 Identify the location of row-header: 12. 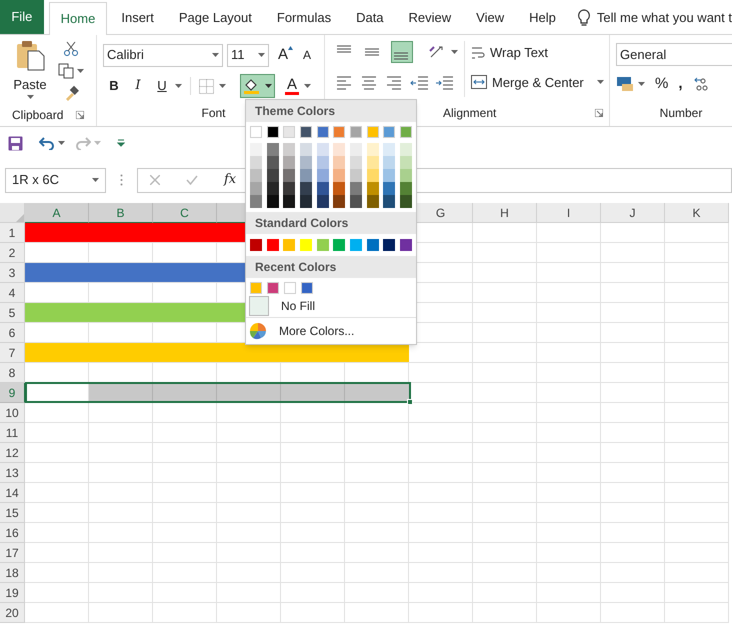
(12, 453).